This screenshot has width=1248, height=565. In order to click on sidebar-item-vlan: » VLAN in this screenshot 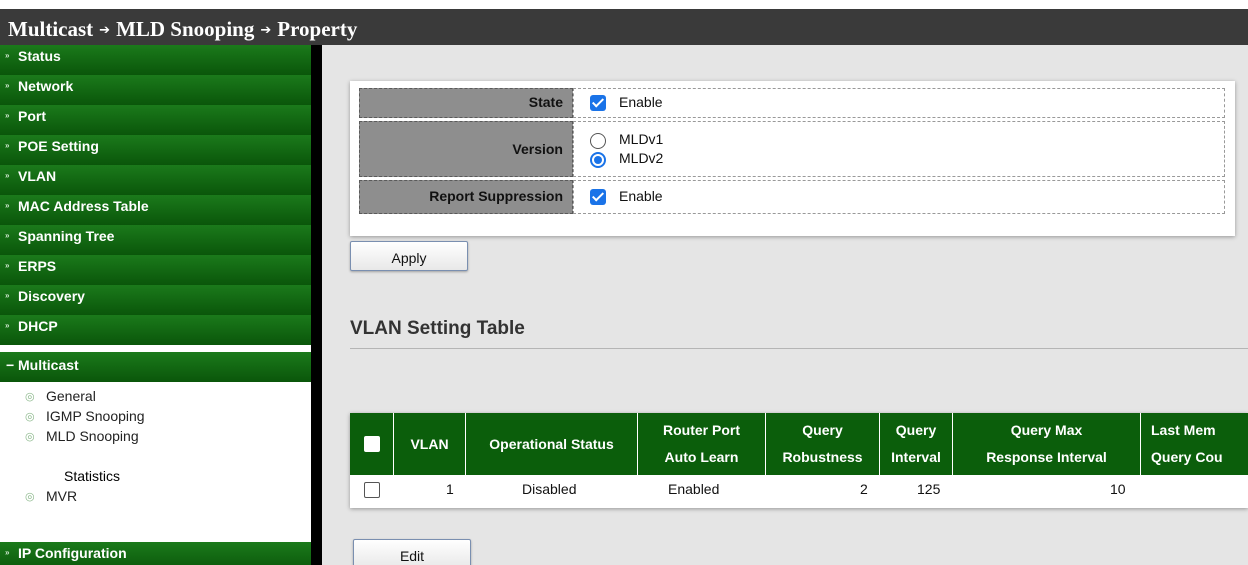, I will do `click(155, 180)`.